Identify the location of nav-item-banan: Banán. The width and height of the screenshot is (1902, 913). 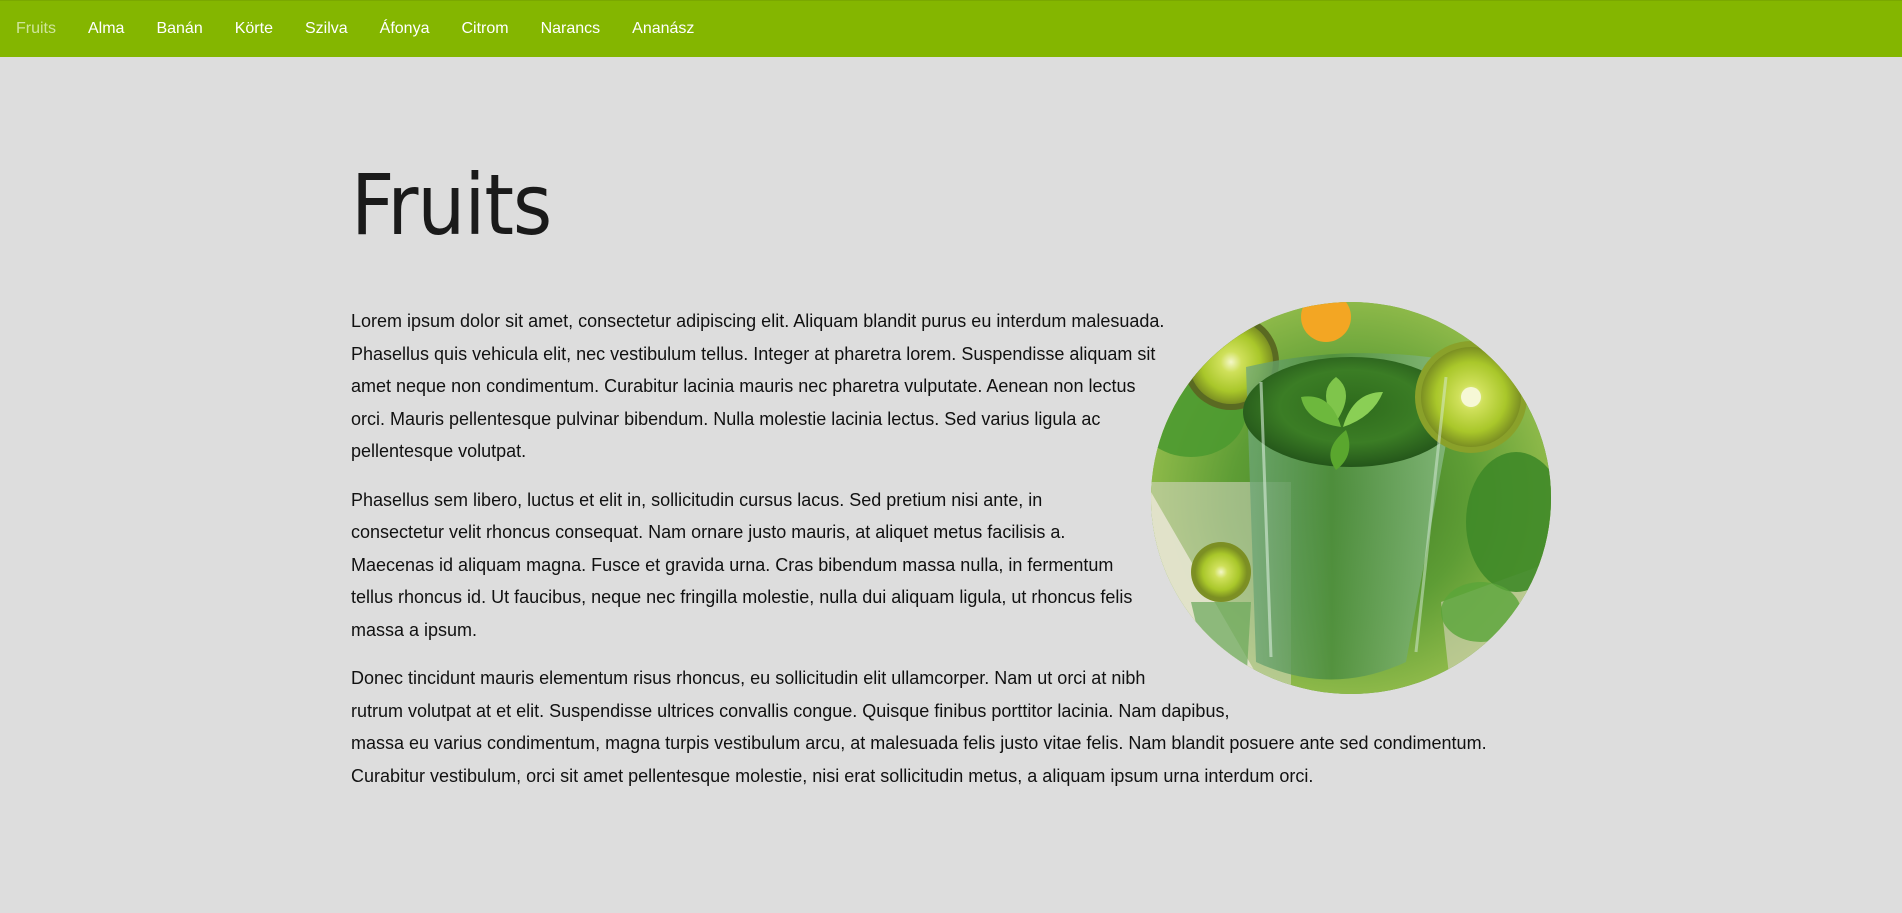
(179, 29).